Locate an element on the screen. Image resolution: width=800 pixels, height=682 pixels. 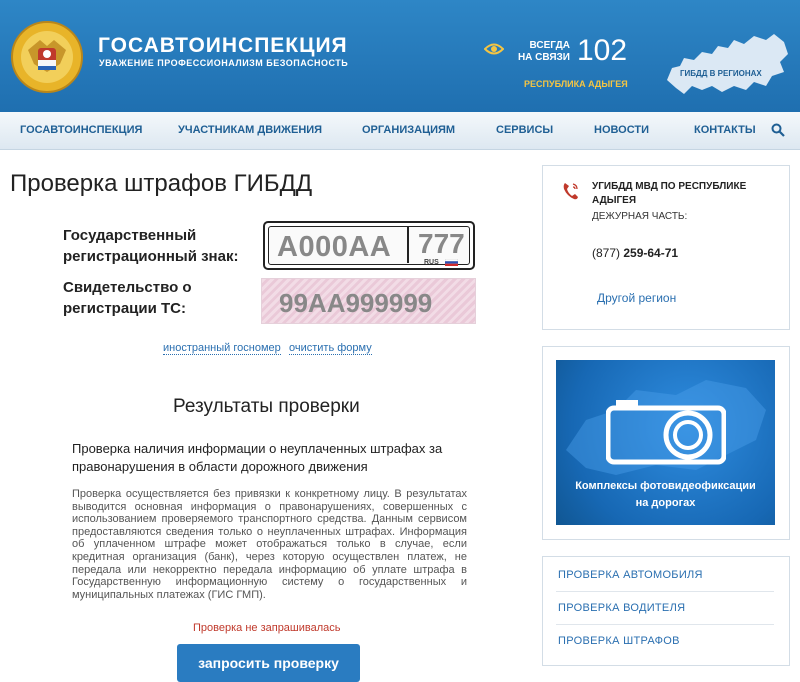
reg-sign-label-line-2: регистрационный знак: is located at coordinates (151, 256).